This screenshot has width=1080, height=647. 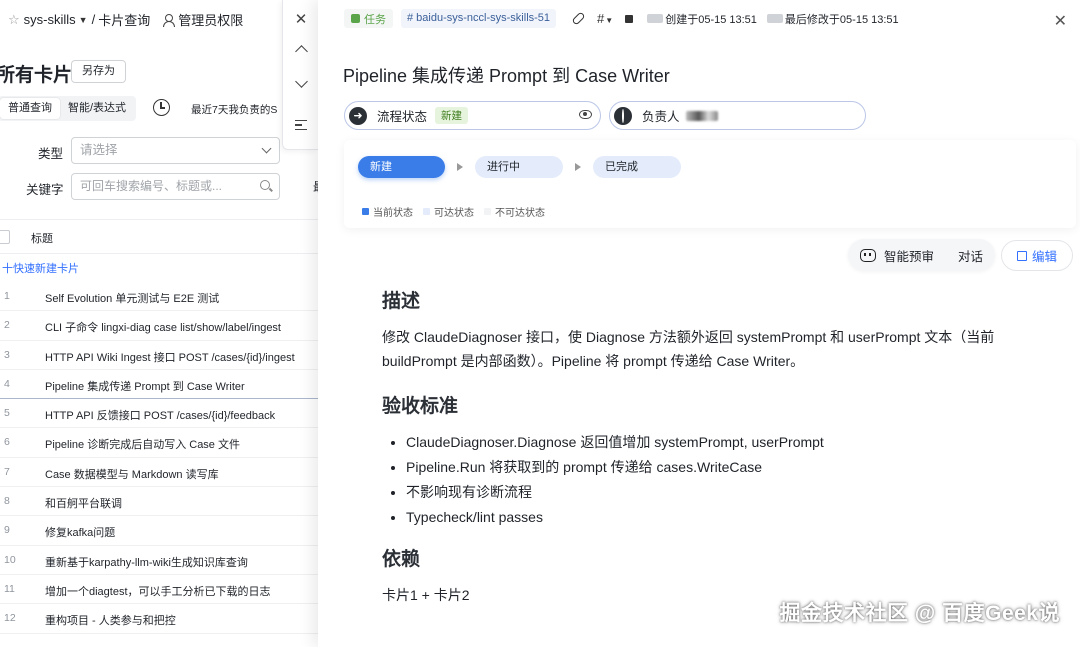 I want to click on row-number: 11, so click(x=9, y=588).